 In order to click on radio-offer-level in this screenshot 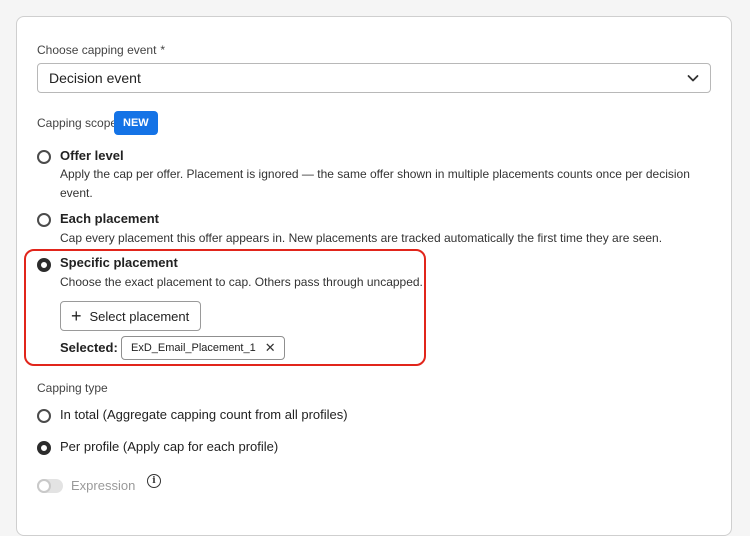, I will do `click(44, 157)`.